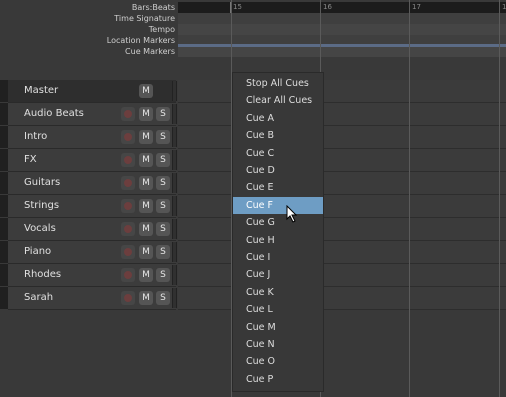 This screenshot has width=506, height=397. What do you see at coordinates (92, 206) in the screenshot?
I see `track-header: Strings M S` at bounding box center [92, 206].